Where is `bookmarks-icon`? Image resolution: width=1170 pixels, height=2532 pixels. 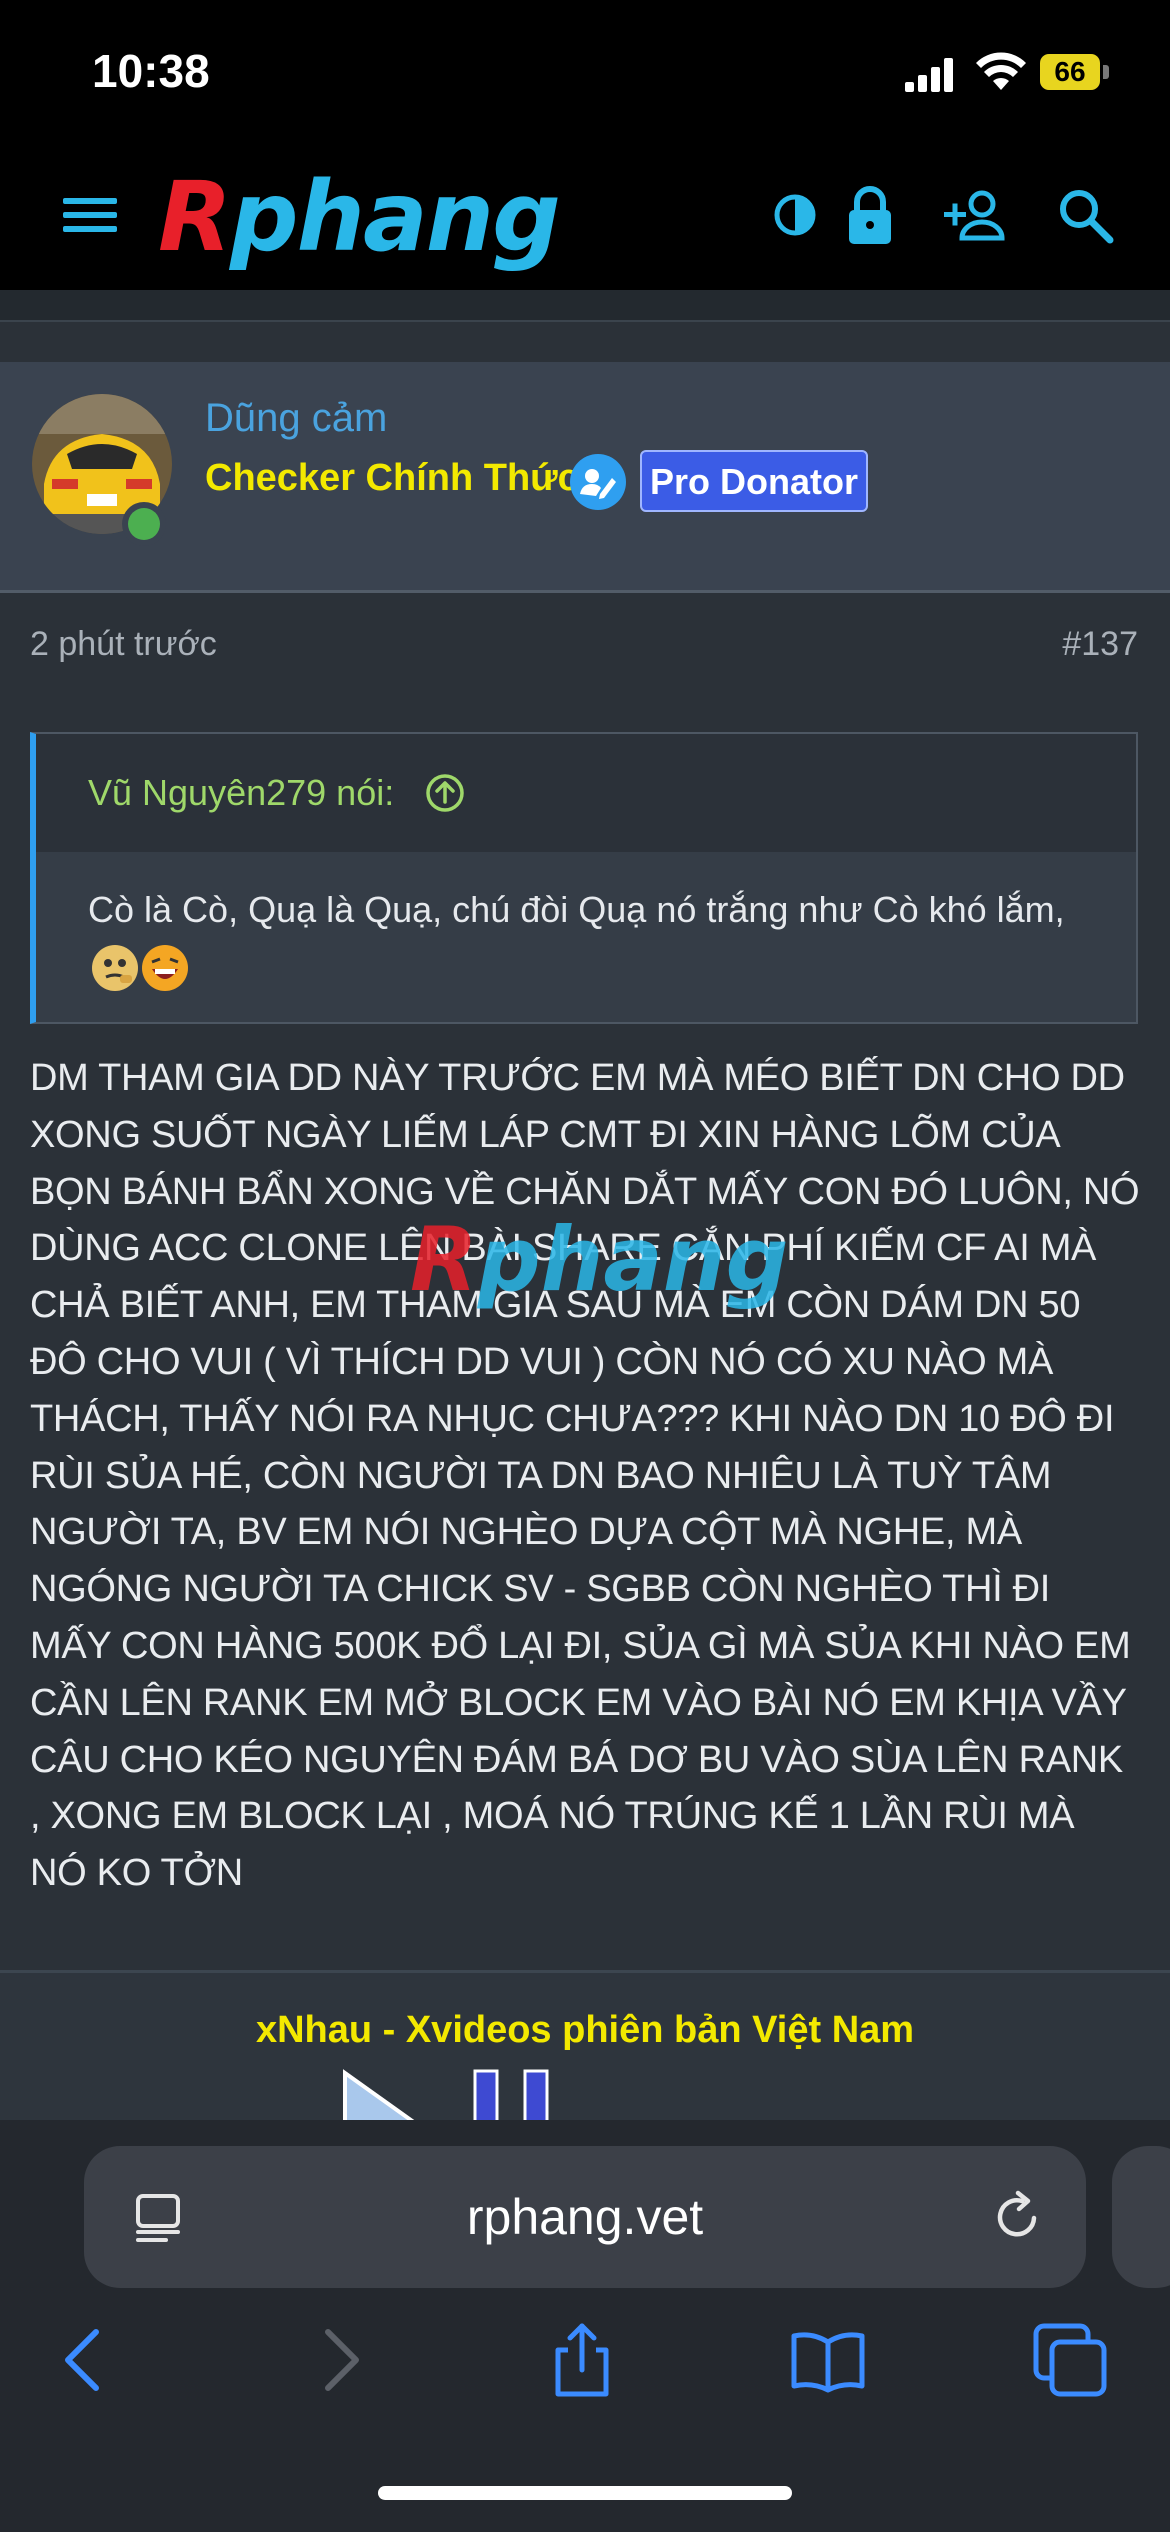 bookmarks-icon is located at coordinates (828, 2360).